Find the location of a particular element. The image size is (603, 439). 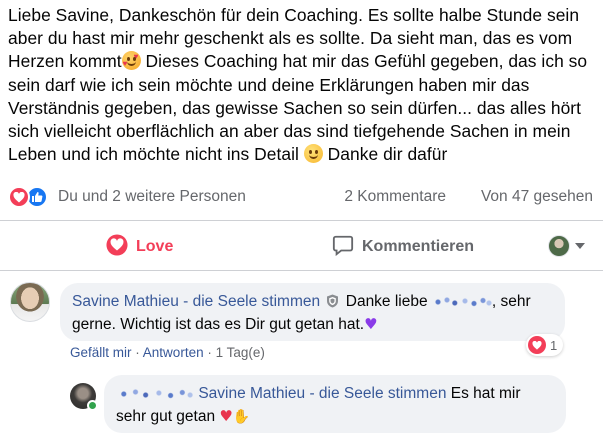

comment-button: Kommentieren is located at coordinates (403, 247).